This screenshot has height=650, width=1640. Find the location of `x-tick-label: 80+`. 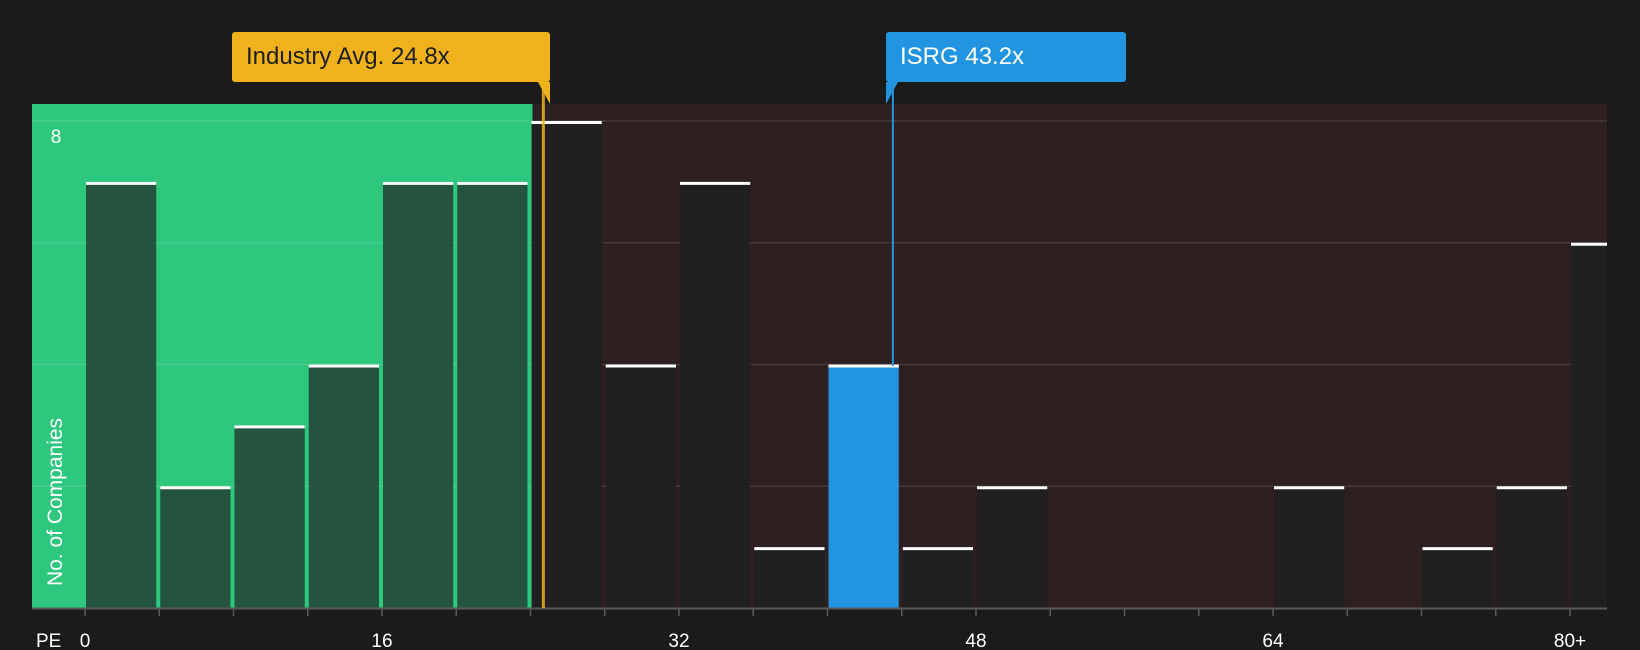

x-tick-label: 80+ is located at coordinates (1570, 640).